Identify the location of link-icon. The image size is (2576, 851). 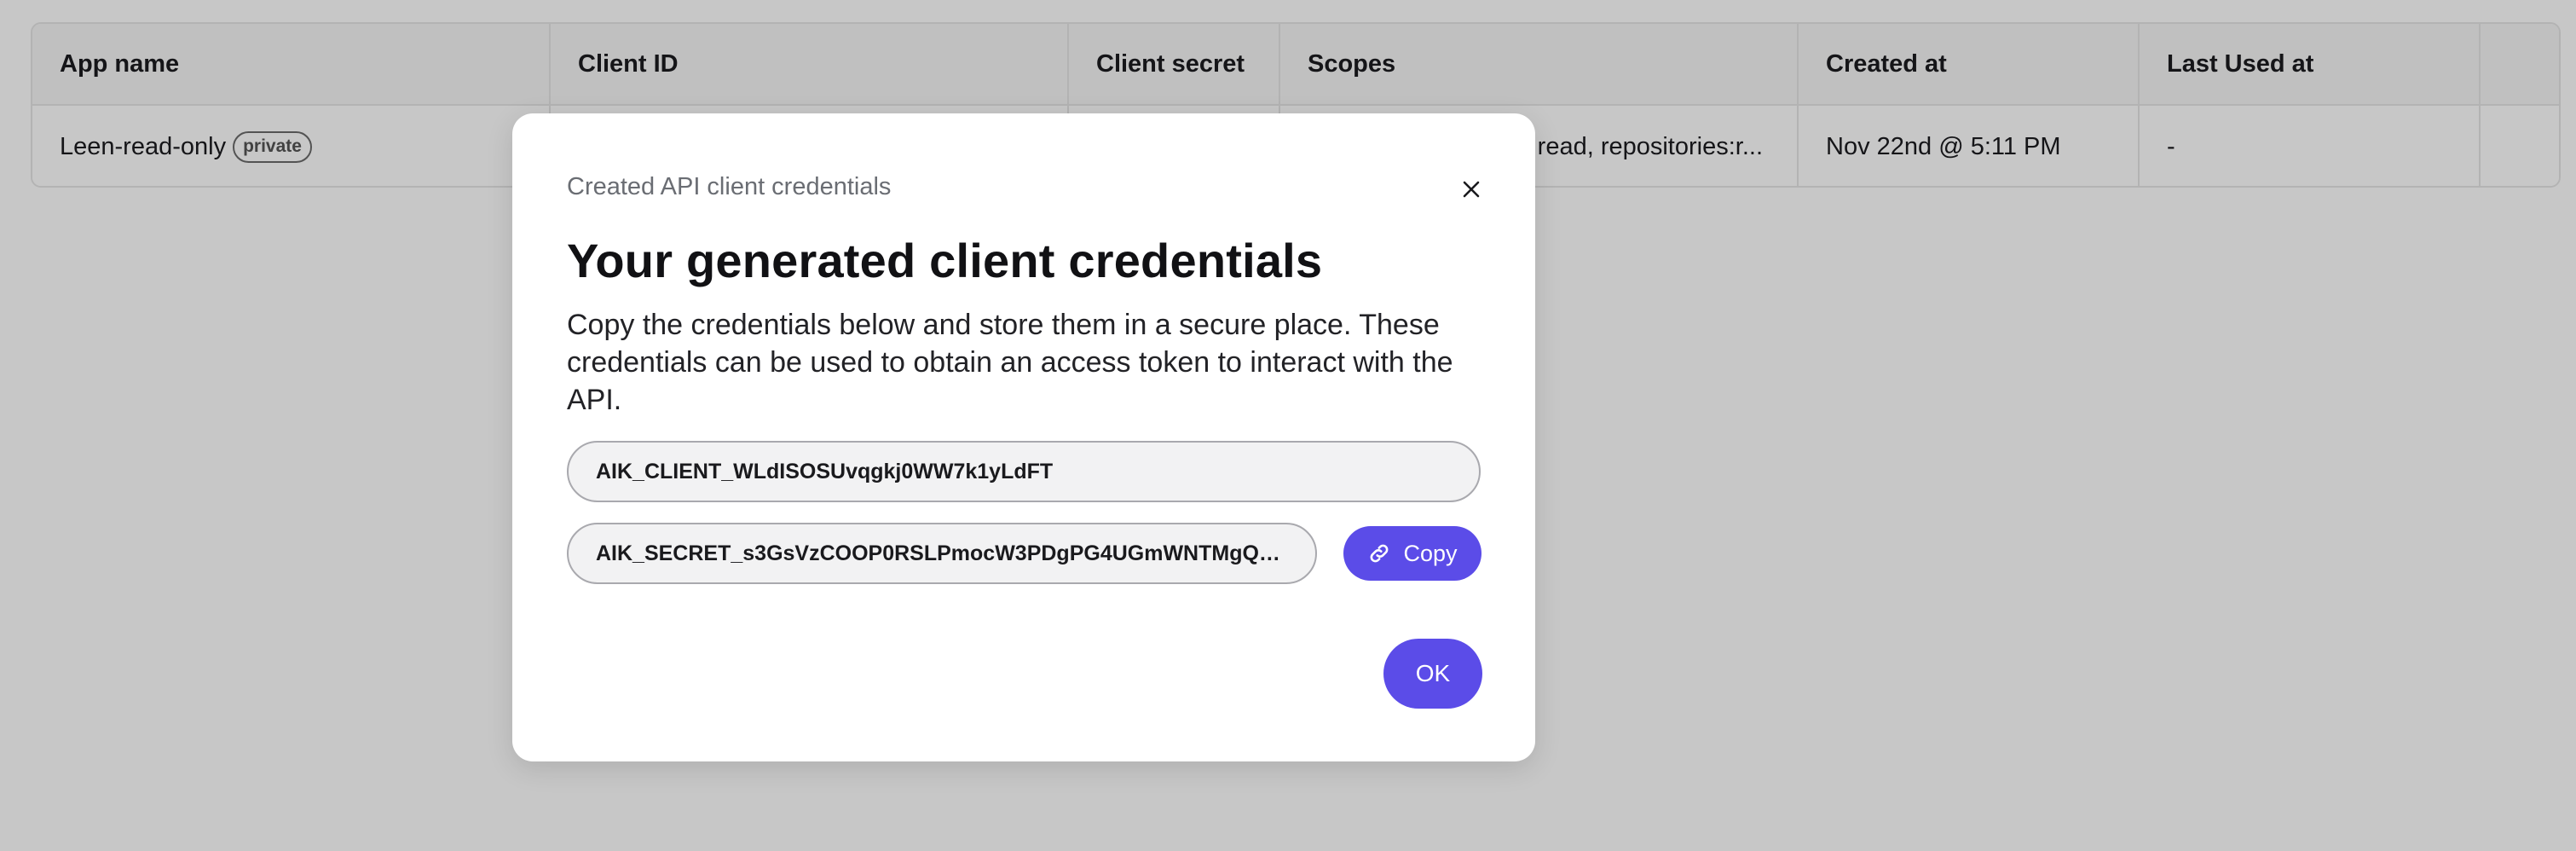
(1380, 553).